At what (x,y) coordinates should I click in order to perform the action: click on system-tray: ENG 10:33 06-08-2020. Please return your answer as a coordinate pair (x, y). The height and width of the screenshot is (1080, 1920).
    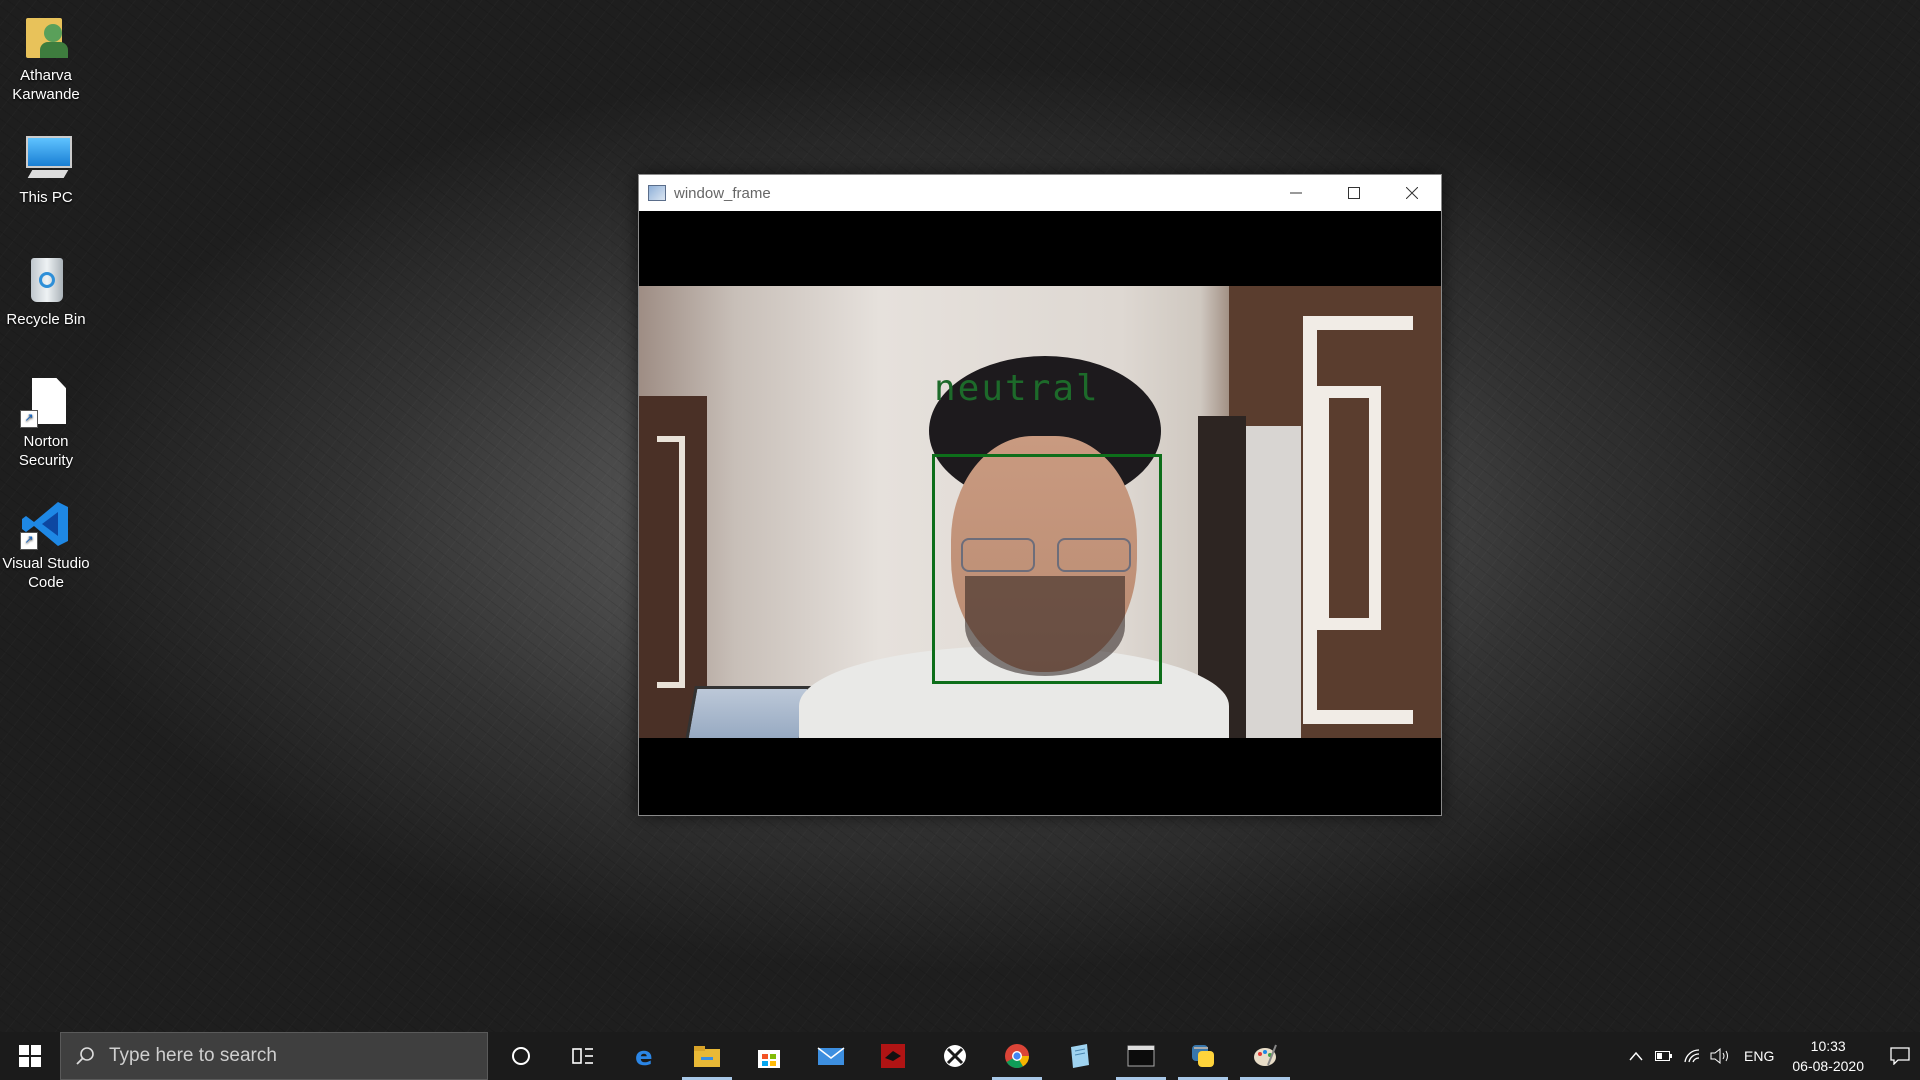
    Looking at the image, I should click on (1771, 1056).